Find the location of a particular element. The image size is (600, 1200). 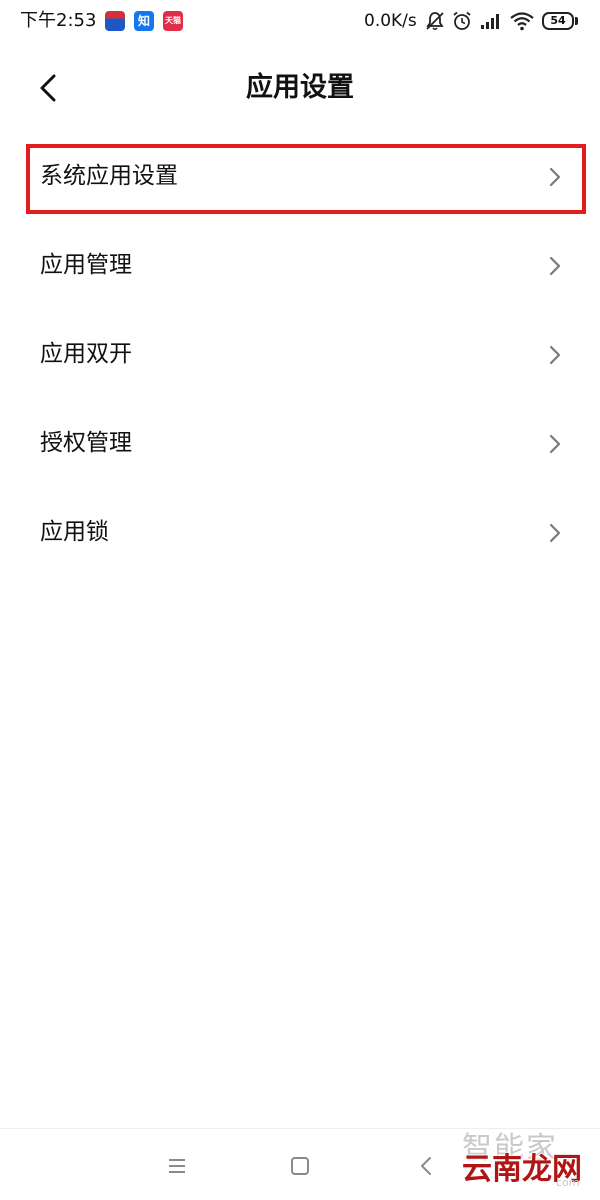

zhihu-app-icon: 知 is located at coordinates (144, 21).